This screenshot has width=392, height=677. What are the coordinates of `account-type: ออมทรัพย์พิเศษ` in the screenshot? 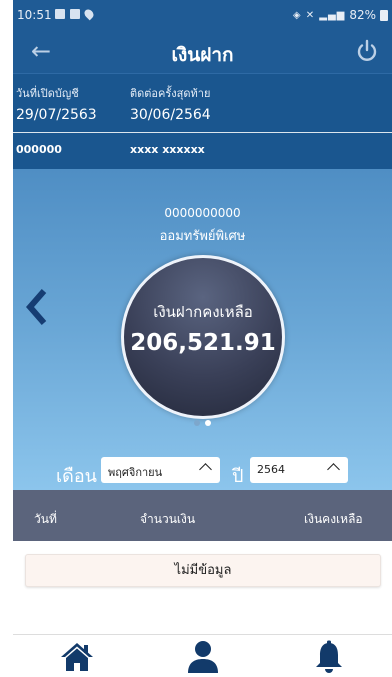 It's located at (202, 236).